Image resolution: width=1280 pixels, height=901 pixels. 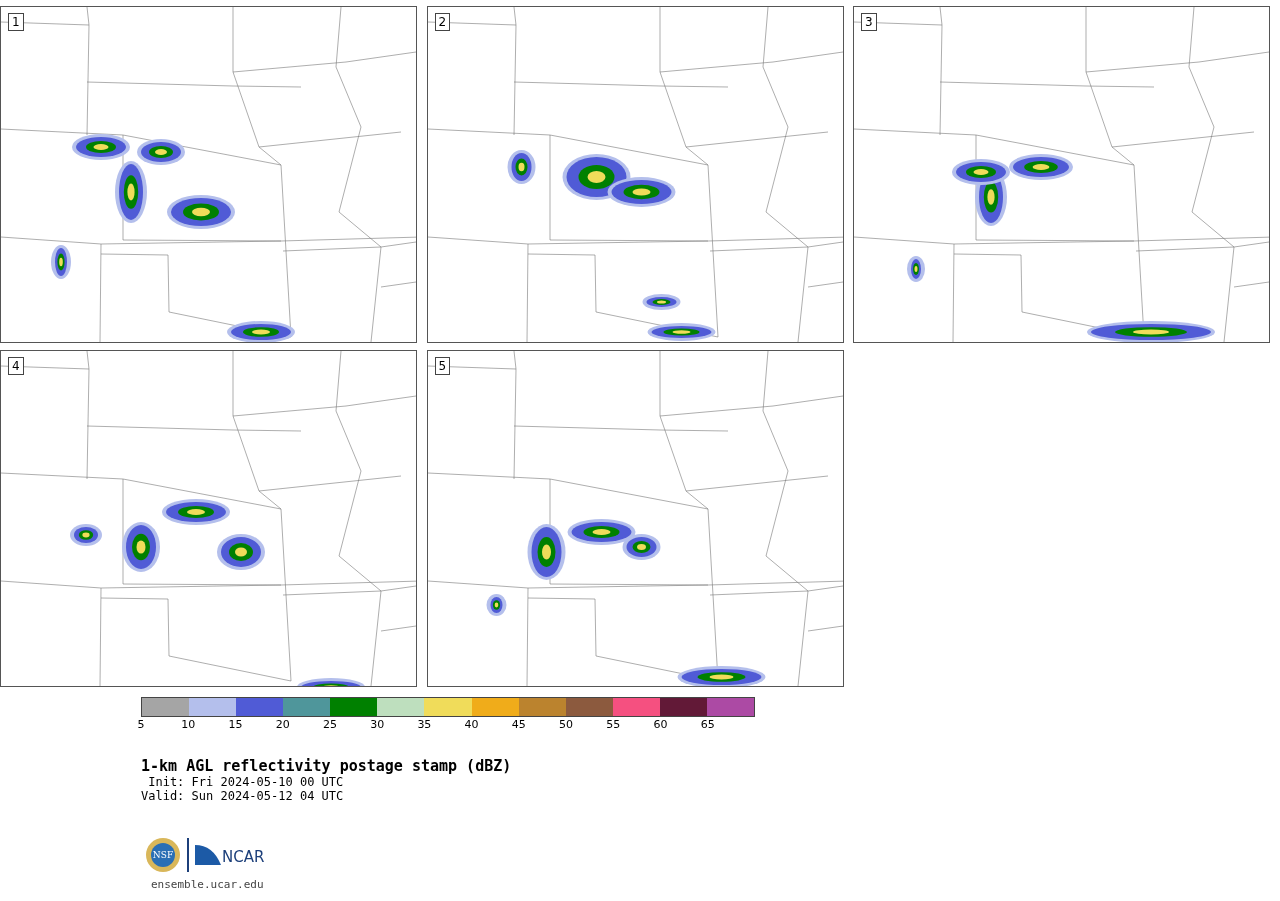 I want to click on tick-label: 45, so click(x=518, y=725).